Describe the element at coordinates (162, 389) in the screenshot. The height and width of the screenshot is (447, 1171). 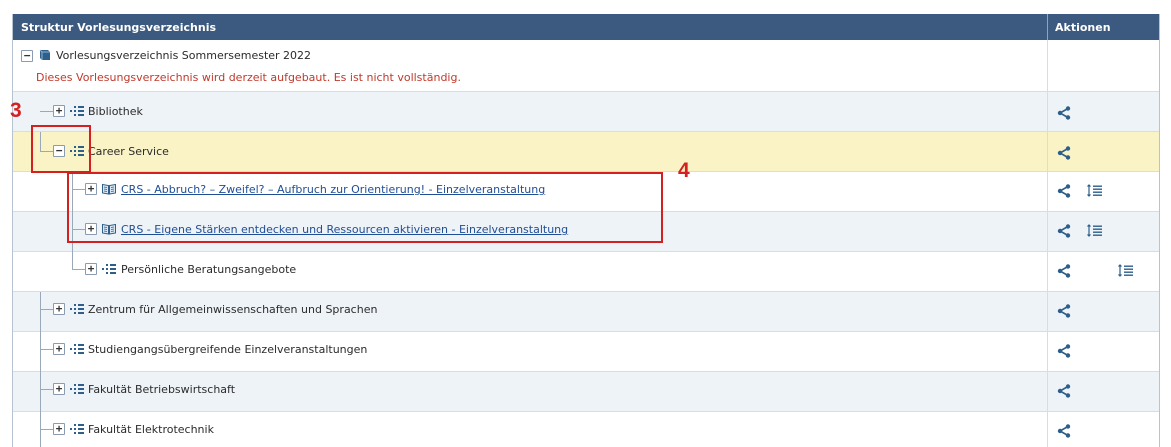
I see `node-label-bwl: Fakultät Betriebswirtschaft` at that location.